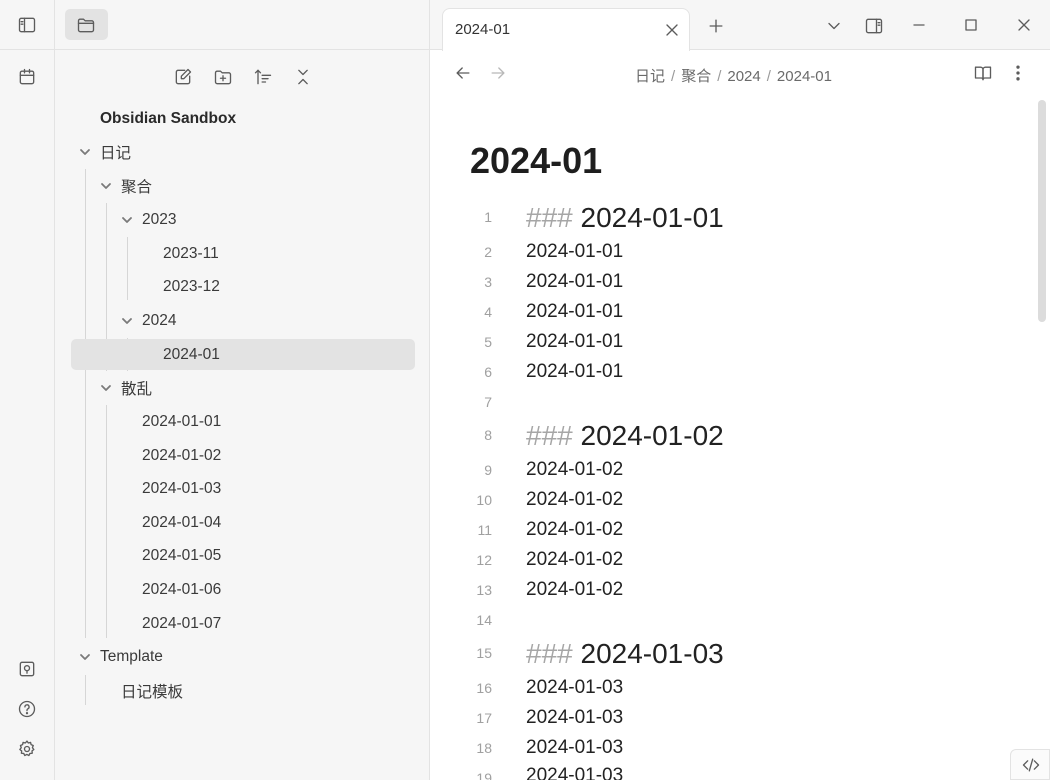 This screenshot has height=780, width=1050. I want to click on file-item: 2024-01-04, so click(243, 523).